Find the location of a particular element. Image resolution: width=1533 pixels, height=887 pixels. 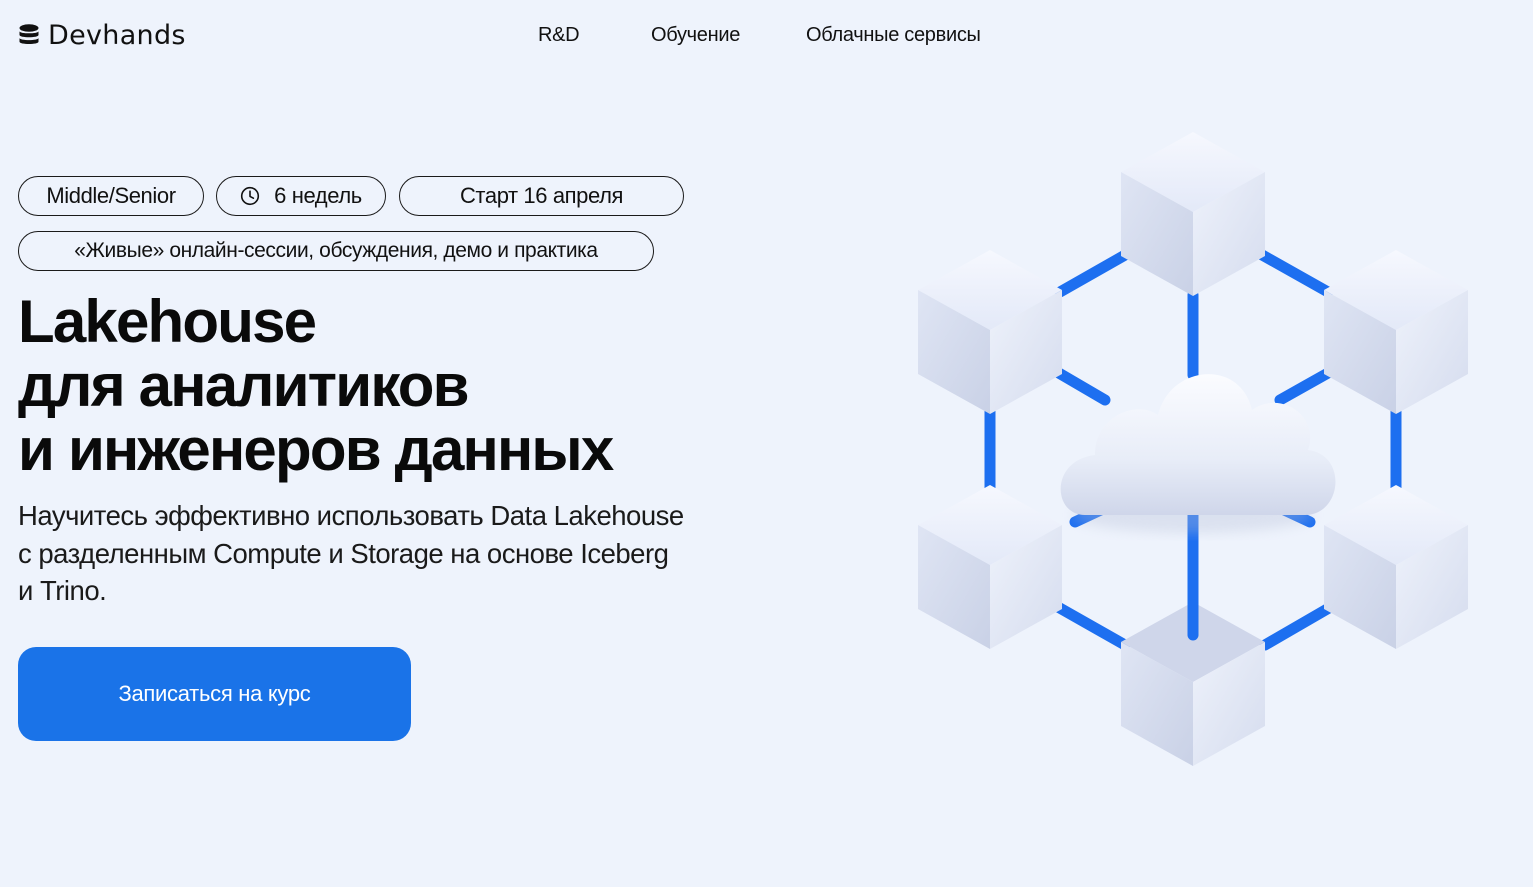

start-date-tag: Старт 16 апреля is located at coordinates (541, 196).